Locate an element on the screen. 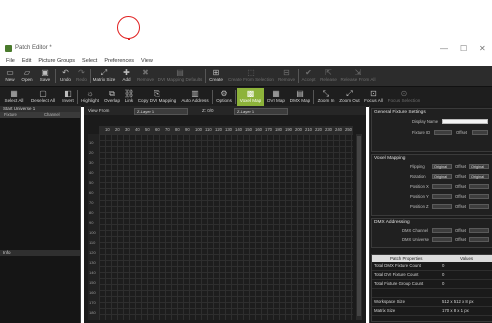 This screenshot has width=492, height=323. fixture-id-offset-field is located at coordinates (480, 132).